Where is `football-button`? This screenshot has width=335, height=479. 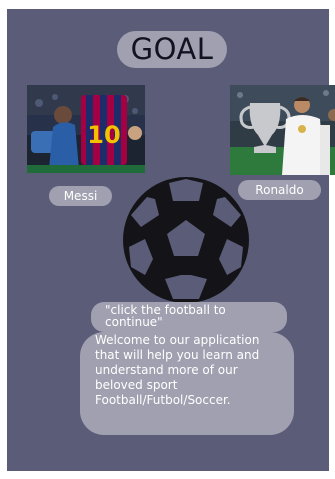
football-button is located at coordinates (186, 240).